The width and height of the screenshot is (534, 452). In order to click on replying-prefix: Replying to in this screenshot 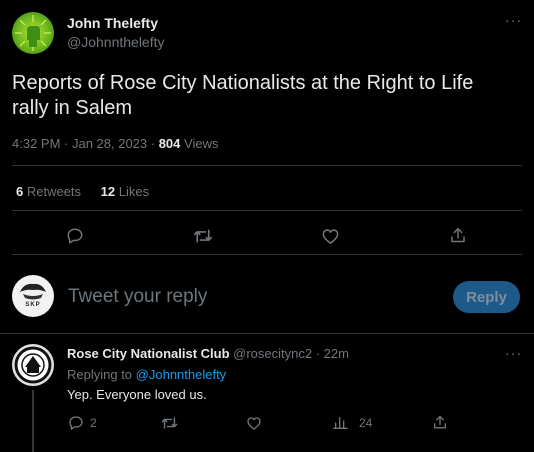, I will do `click(101, 374)`.